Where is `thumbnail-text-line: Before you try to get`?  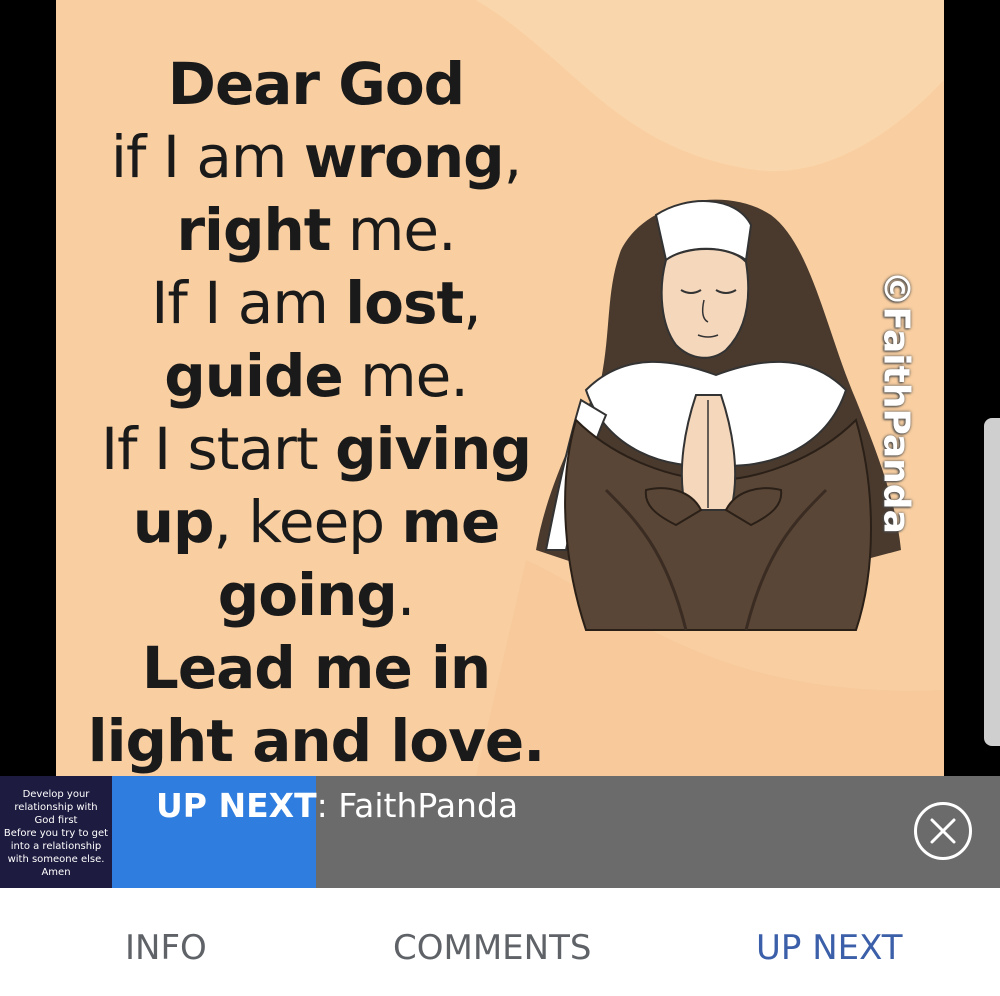 thumbnail-text-line: Before you try to get is located at coordinates (56, 833).